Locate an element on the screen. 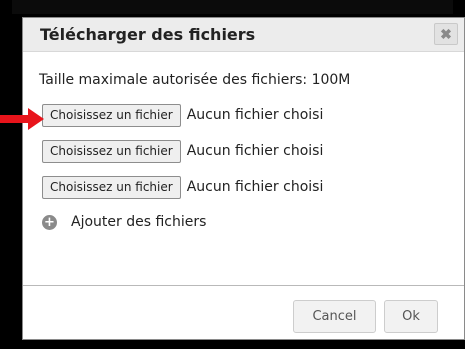  add-files-link: + Ajouter des fichiers is located at coordinates (246, 222).